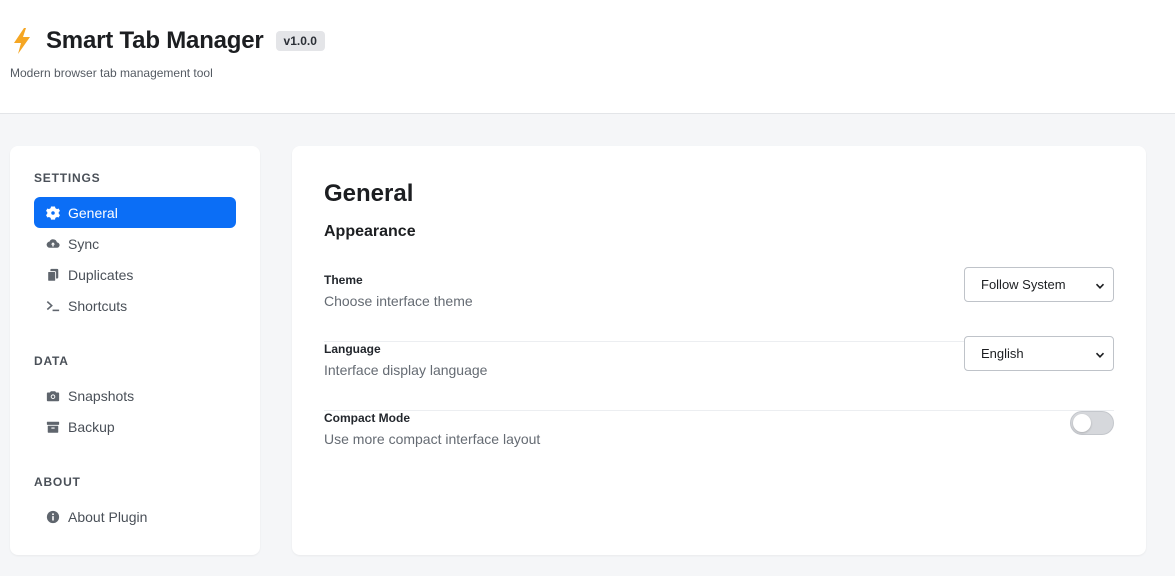 This screenshot has width=1175, height=576. What do you see at coordinates (93, 212) in the screenshot?
I see `sidebar-item-label: General` at bounding box center [93, 212].